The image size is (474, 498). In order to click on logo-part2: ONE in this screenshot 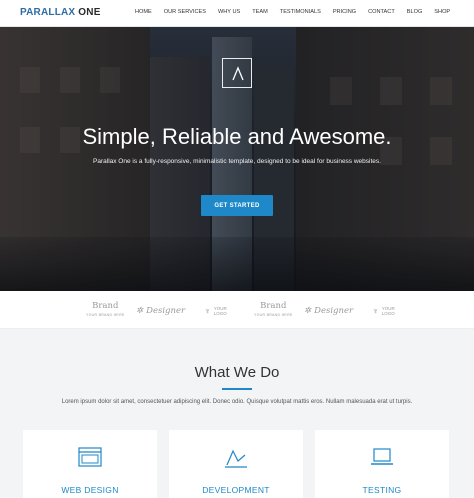, I will do `click(89, 12)`.